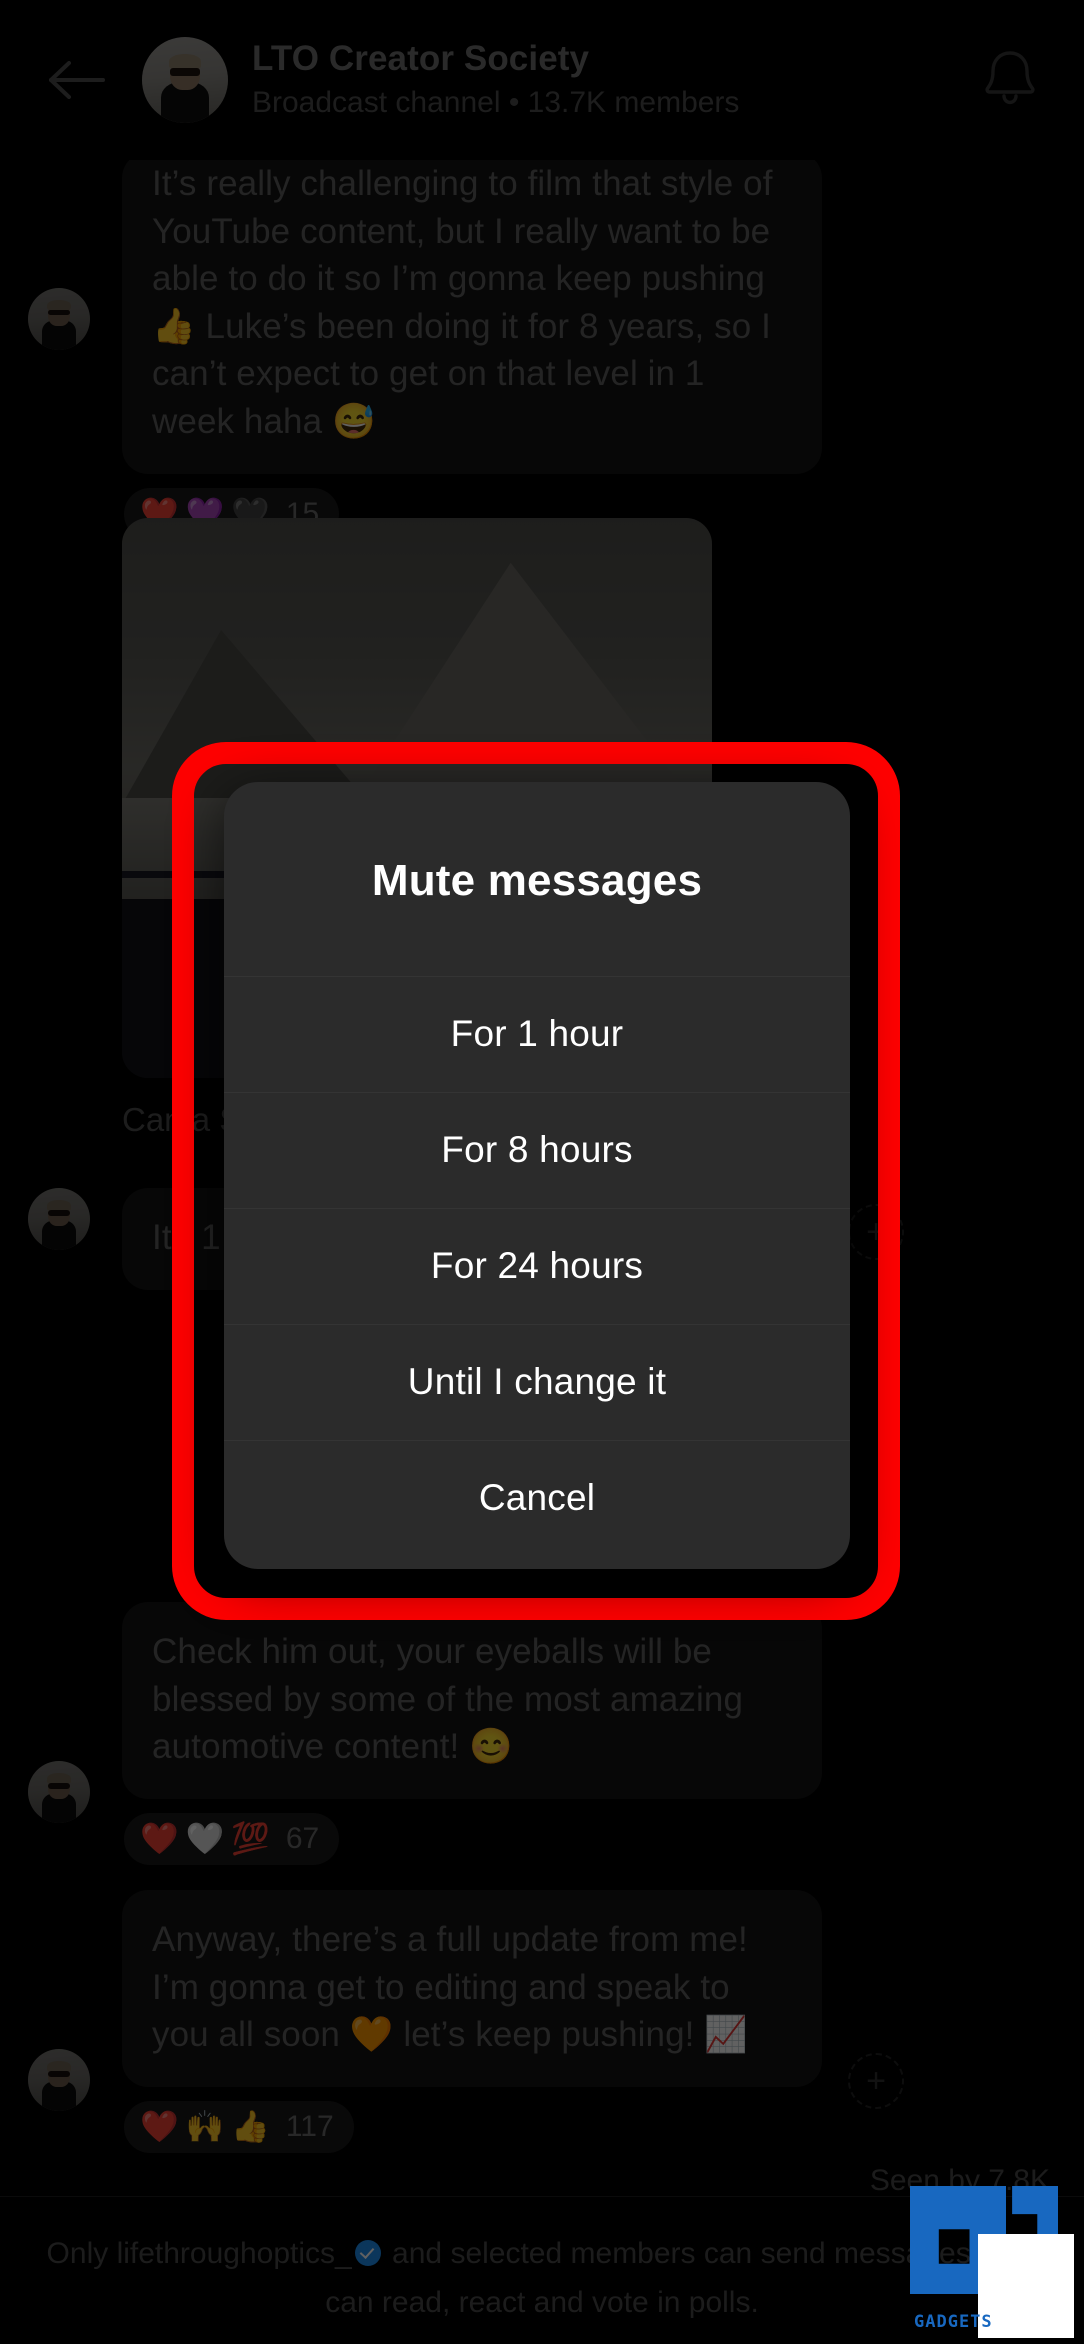 Image resolution: width=1084 pixels, height=2344 pixels. I want to click on dialog-title: Mute messages, so click(537, 880).